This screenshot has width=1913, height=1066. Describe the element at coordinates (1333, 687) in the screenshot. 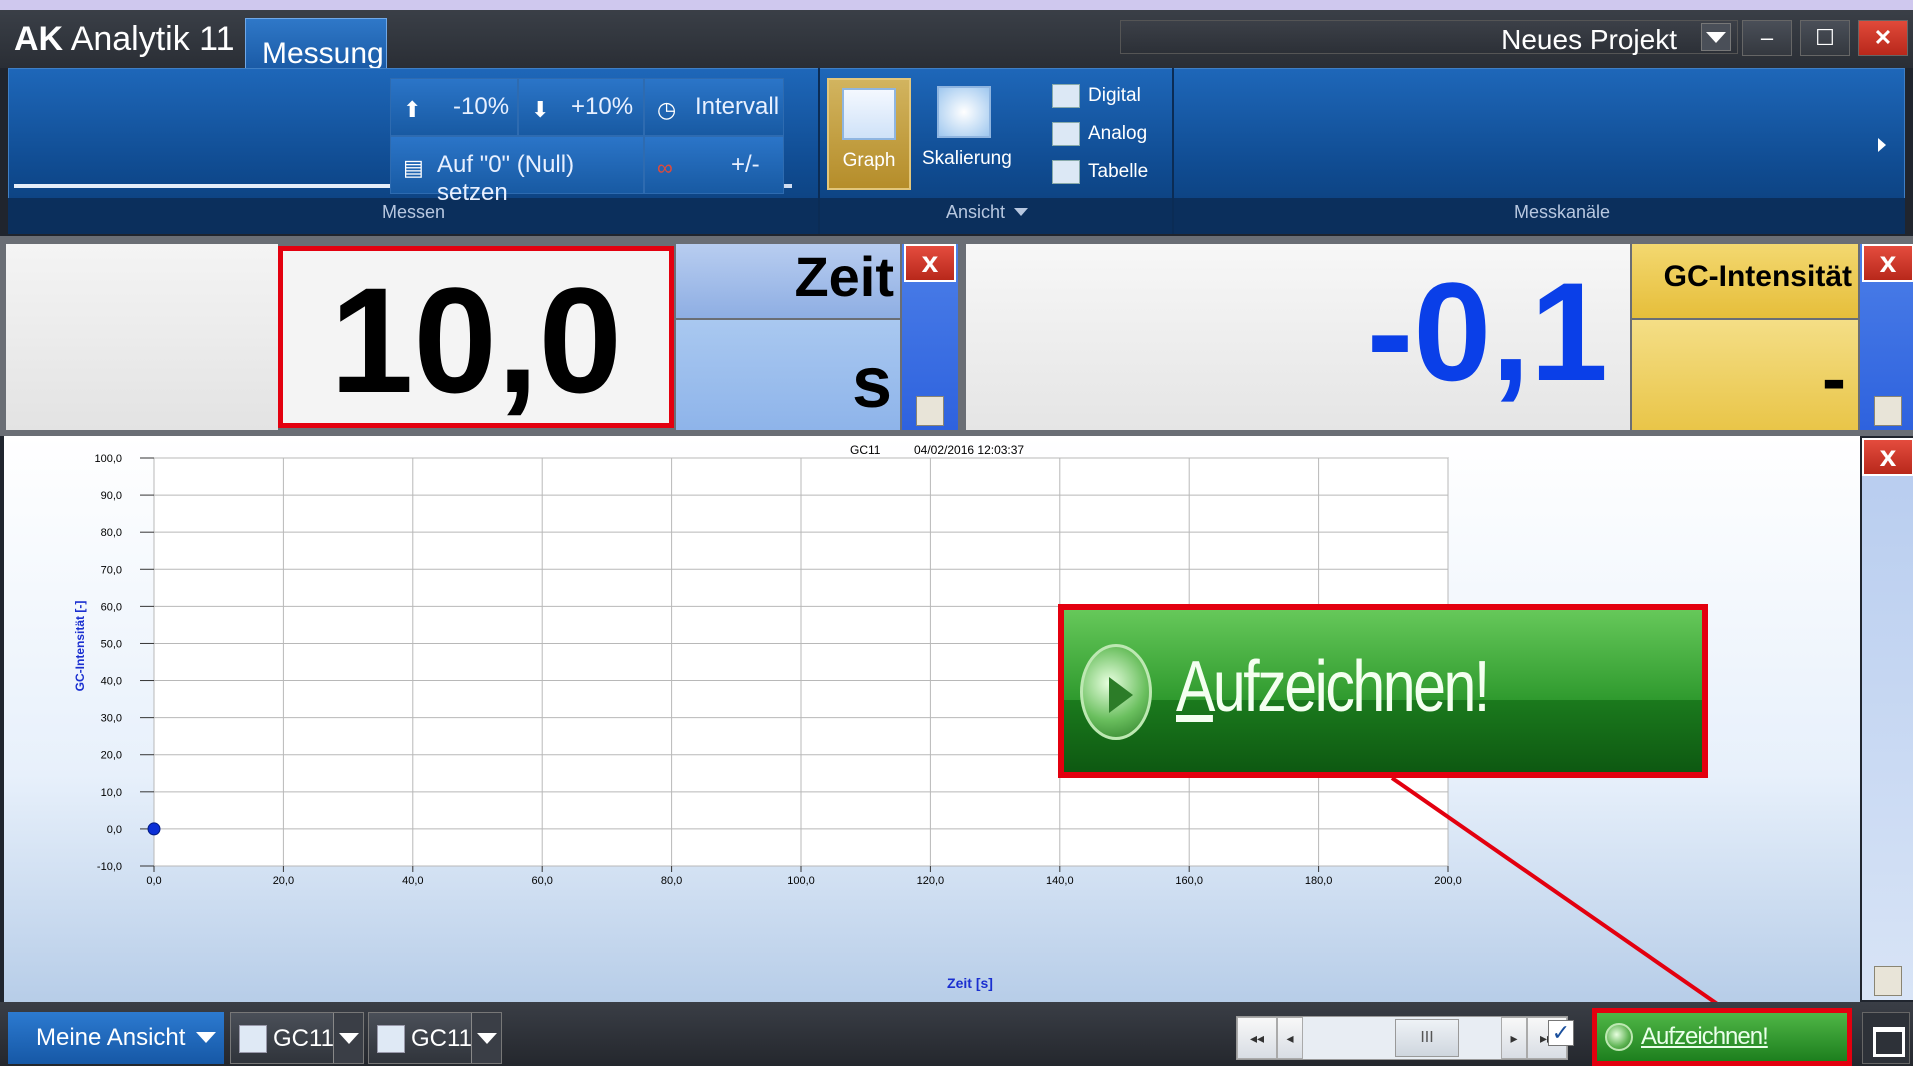

I see `callout-label: Aufzeichnen!` at that location.